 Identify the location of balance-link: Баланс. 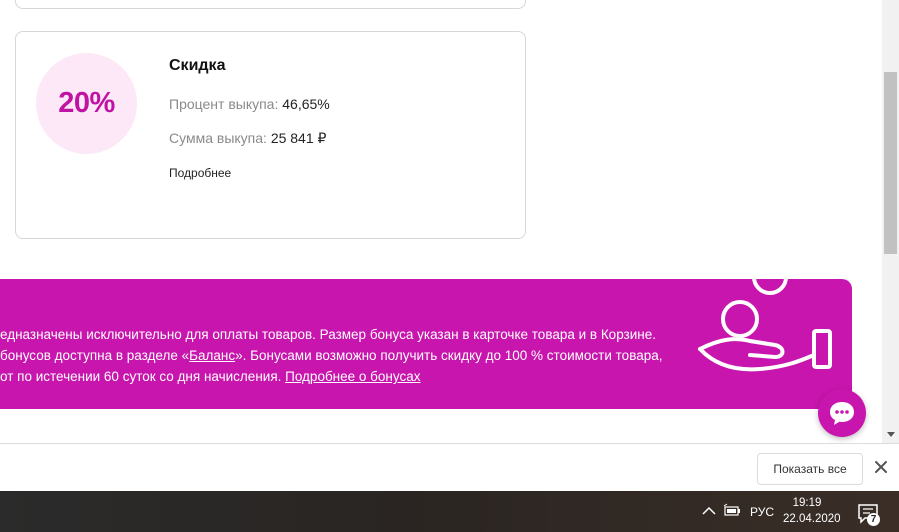
(212, 355).